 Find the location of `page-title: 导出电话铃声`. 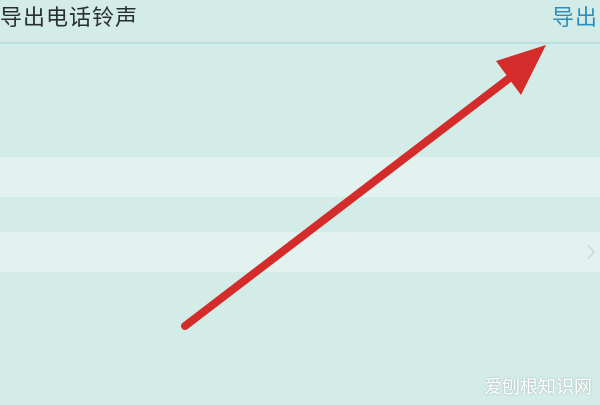

page-title: 导出电话铃声 is located at coordinates (69, 18).